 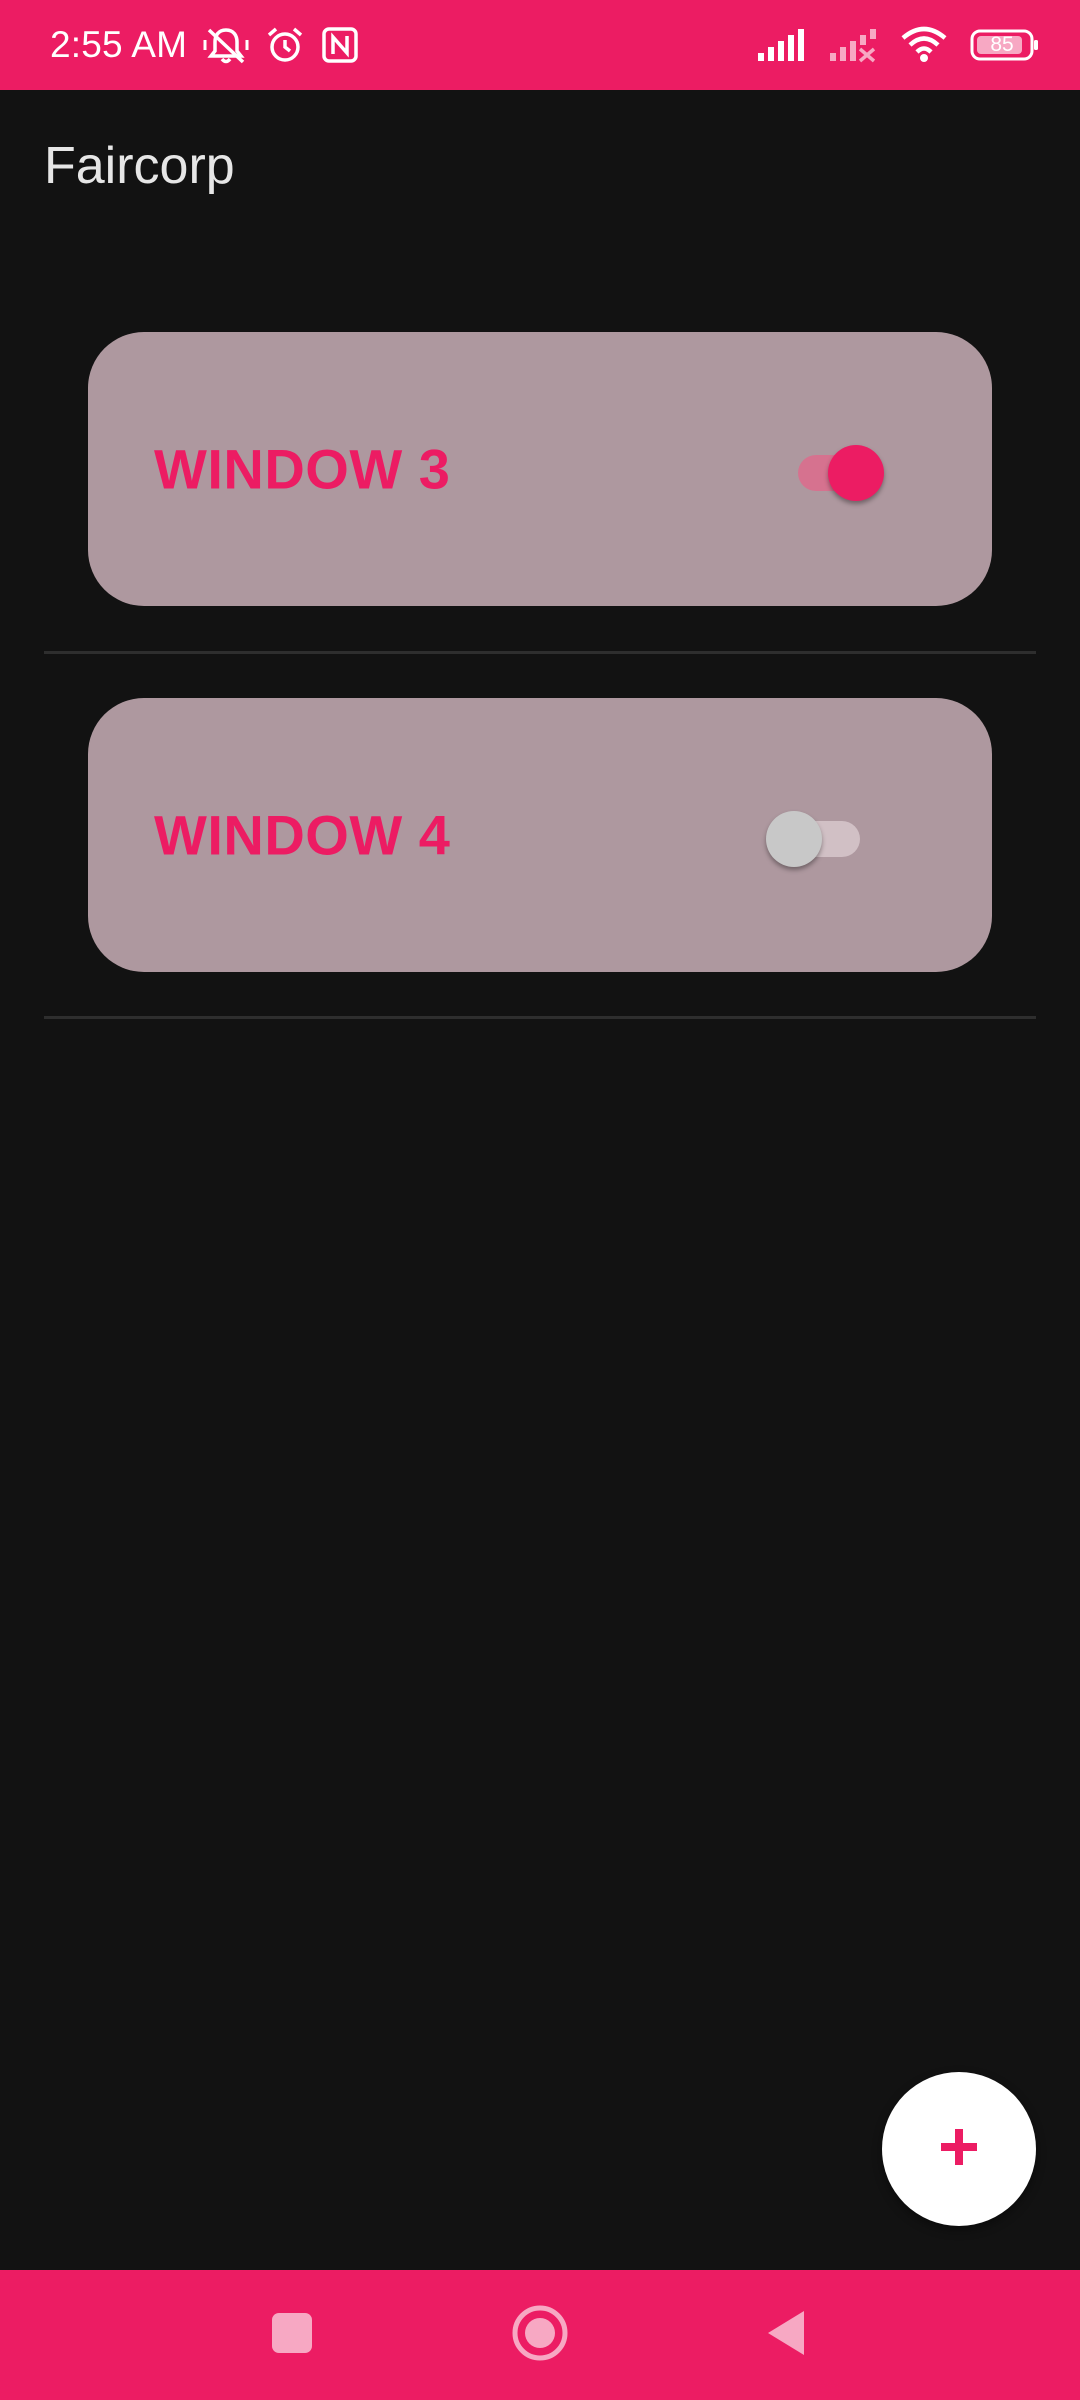 What do you see at coordinates (781, 45) in the screenshot?
I see `signal-icon` at bounding box center [781, 45].